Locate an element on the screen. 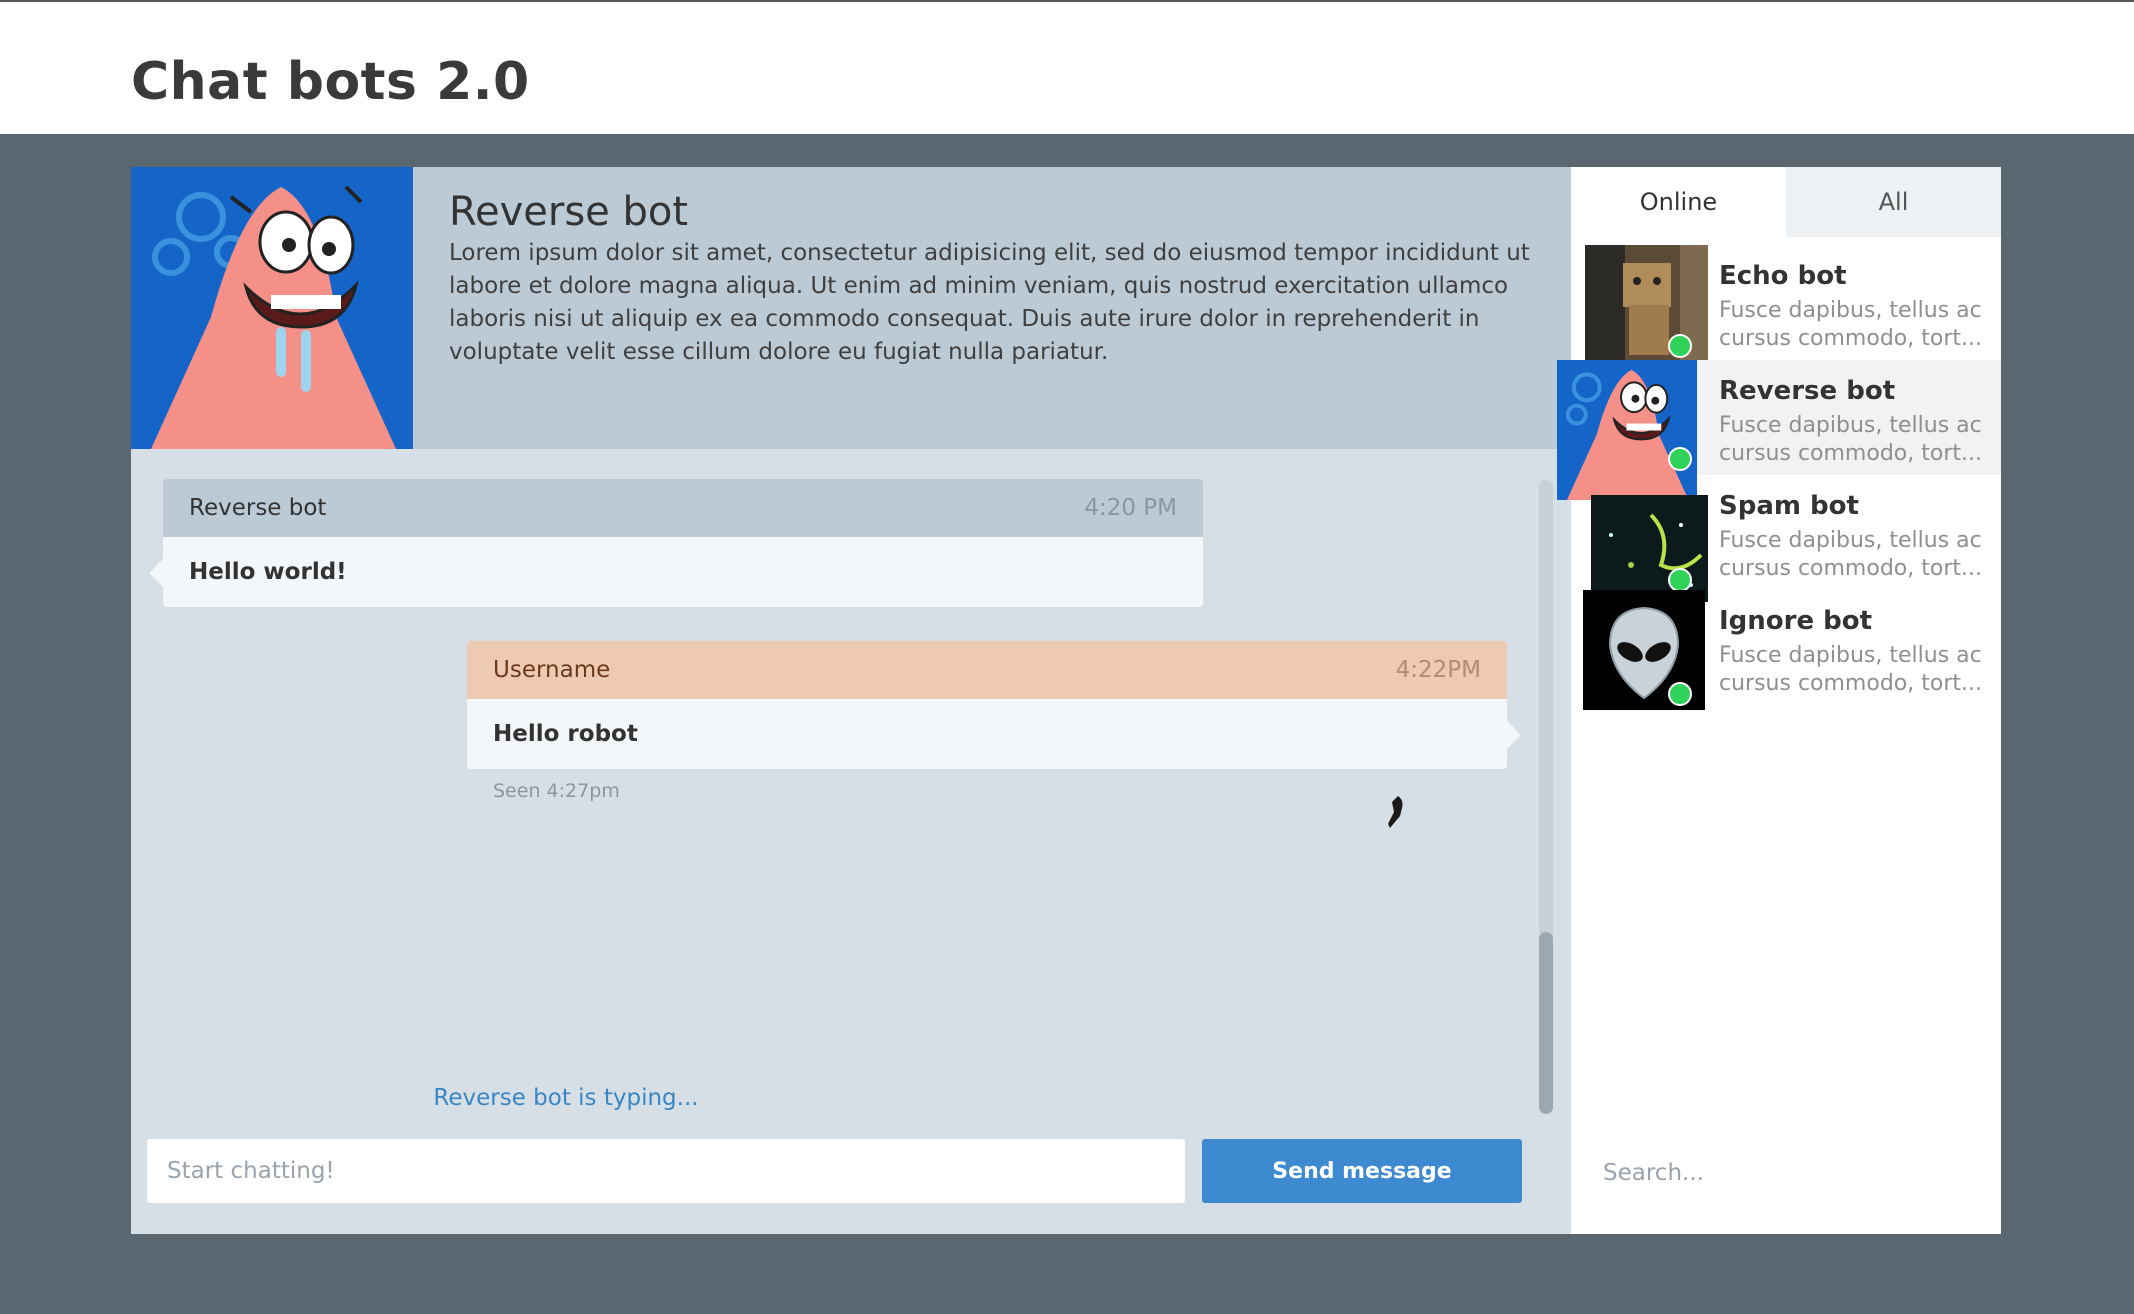 The width and height of the screenshot is (2134, 1314). tab-all: All is located at coordinates (1893, 202).